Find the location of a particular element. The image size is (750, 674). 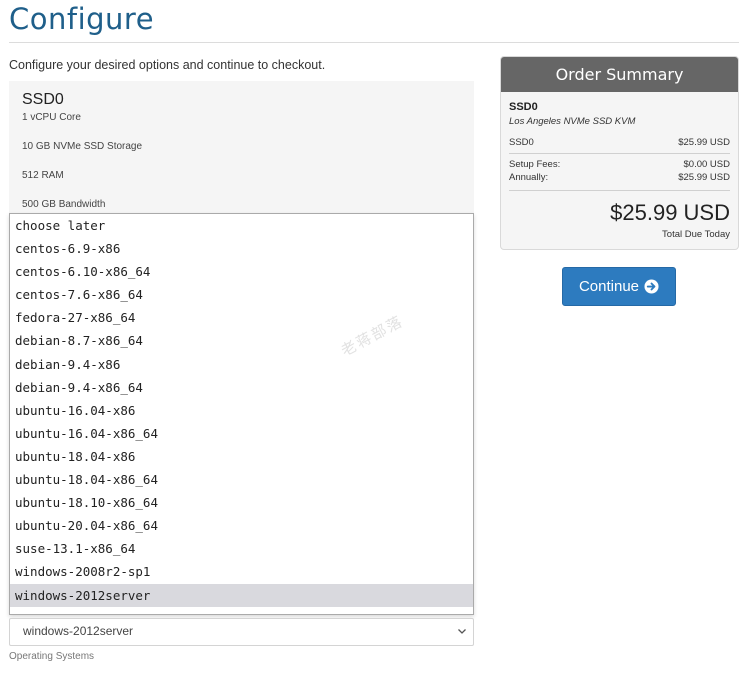

summary-setup-label: Setup Fees: is located at coordinates (535, 164).